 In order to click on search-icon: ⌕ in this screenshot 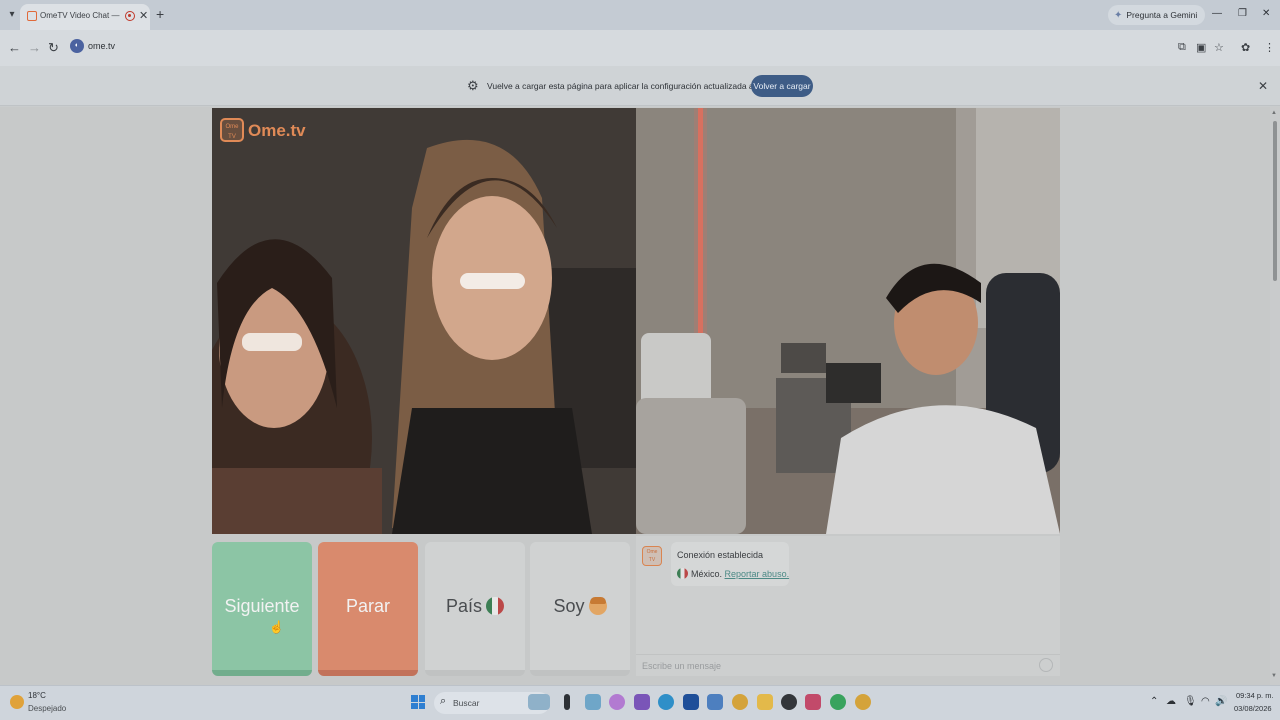, I will do `click(443, 701)`.